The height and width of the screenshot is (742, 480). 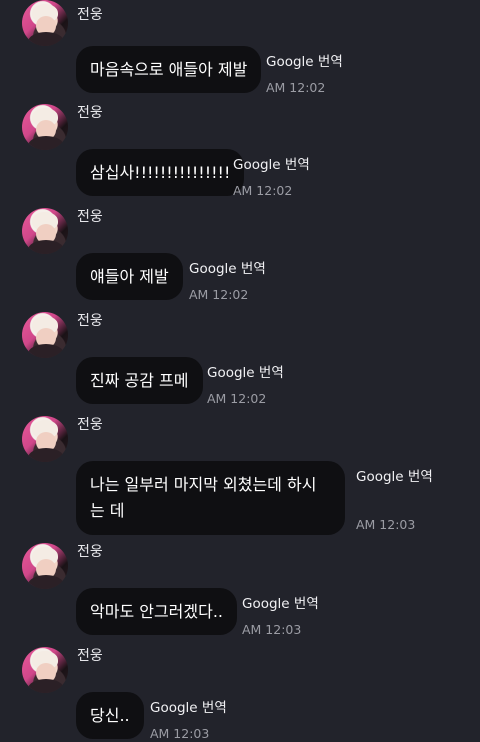 I want to click on message-bubble: 삼십사!!!!!!!!!!!!!!!, so click(x=160, y=172).